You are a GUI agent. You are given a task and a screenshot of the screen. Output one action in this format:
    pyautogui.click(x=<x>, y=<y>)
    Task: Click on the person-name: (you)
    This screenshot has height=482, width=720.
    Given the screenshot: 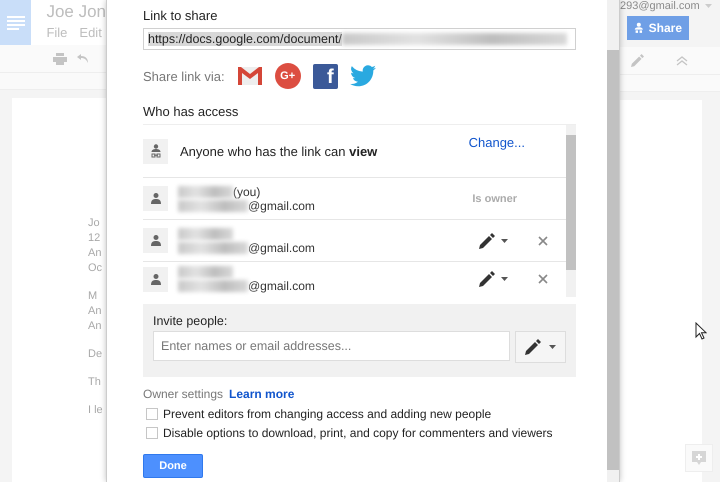 What is the action you would take?
    pyautogui.click(x=246, y=191)
    